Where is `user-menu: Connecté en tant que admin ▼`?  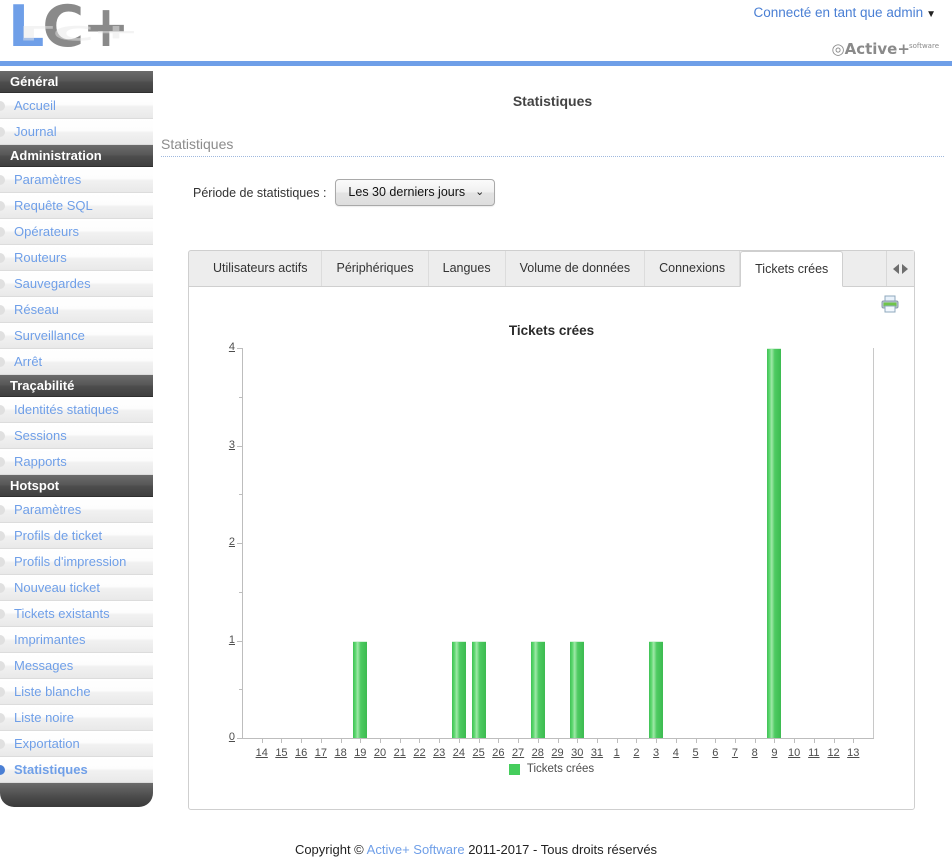
user-menu: Connecté en tant que admin ▼ is located at coordinates (844, 12).